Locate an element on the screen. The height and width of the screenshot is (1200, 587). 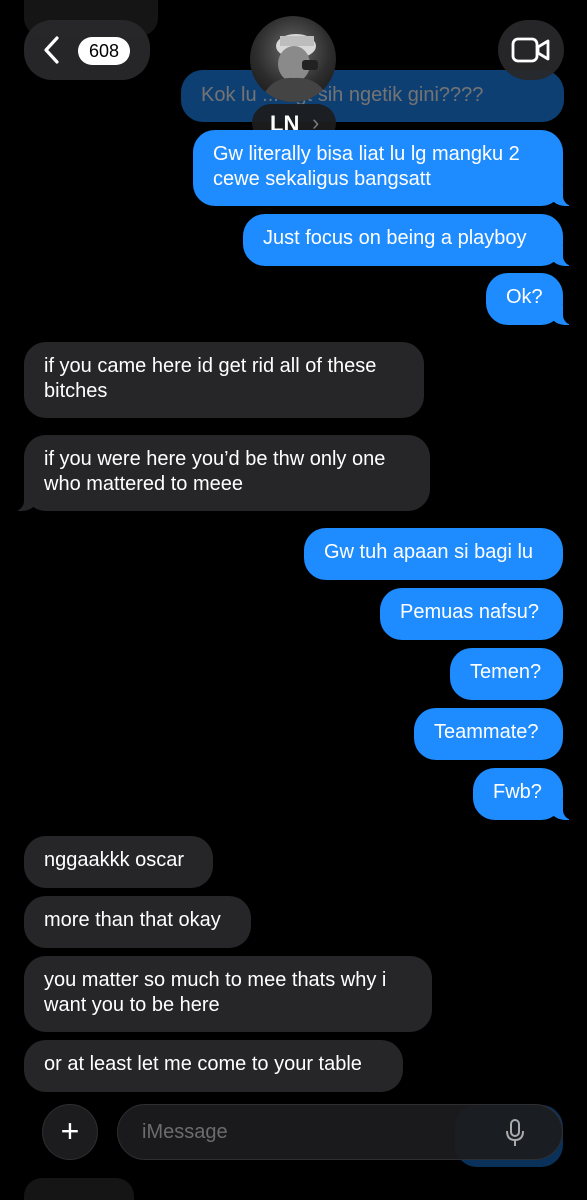
message-text: Teammate? is located at coordinates (486, 732).